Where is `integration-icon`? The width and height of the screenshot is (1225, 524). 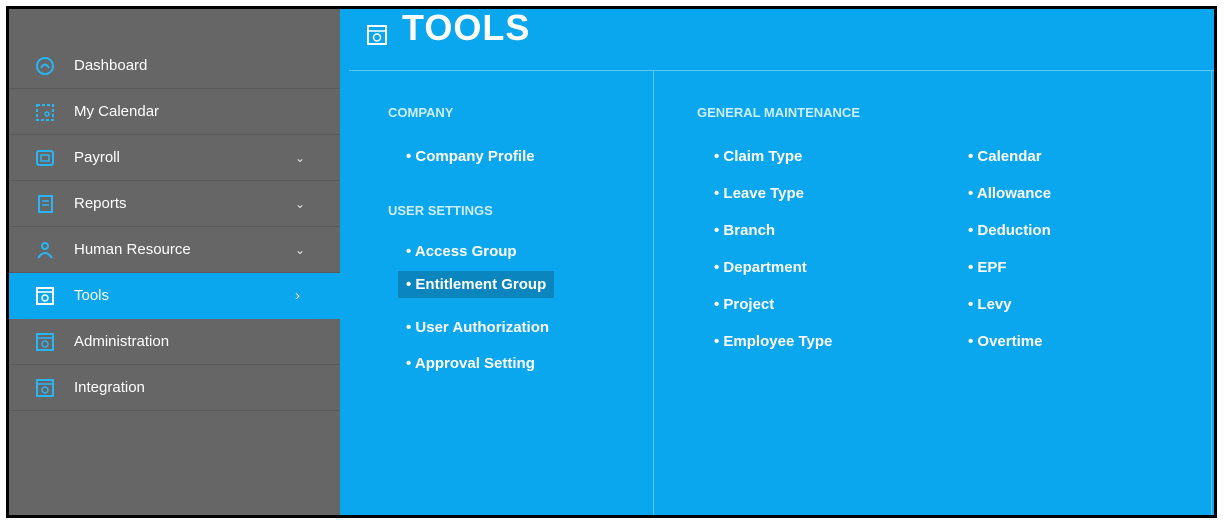 integration-icon is located at coordinates (45, 388).